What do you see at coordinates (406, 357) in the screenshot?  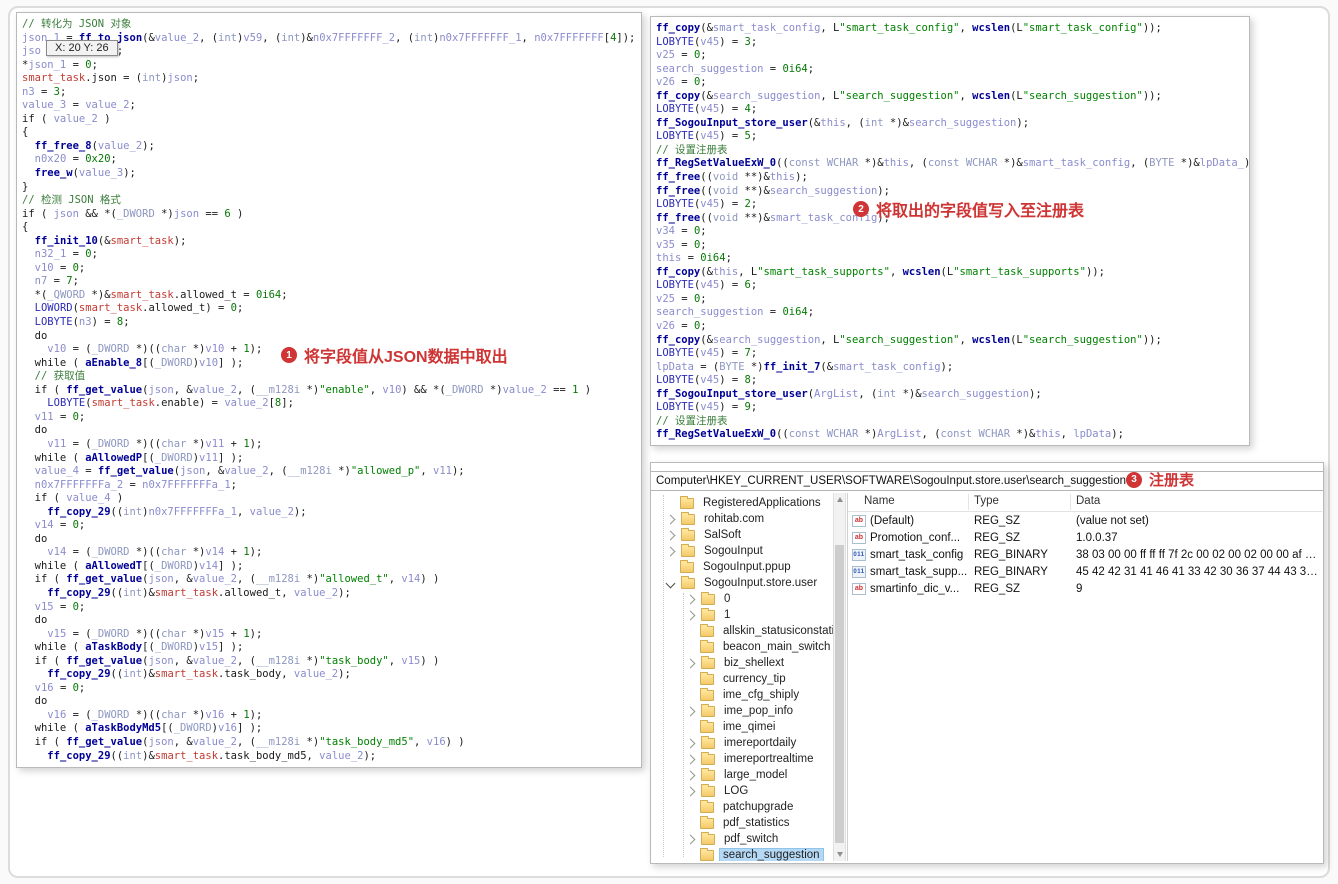 I see `annotation-1-text: 将字段值从JSON数据中取出` at bounding box center [406, 357].